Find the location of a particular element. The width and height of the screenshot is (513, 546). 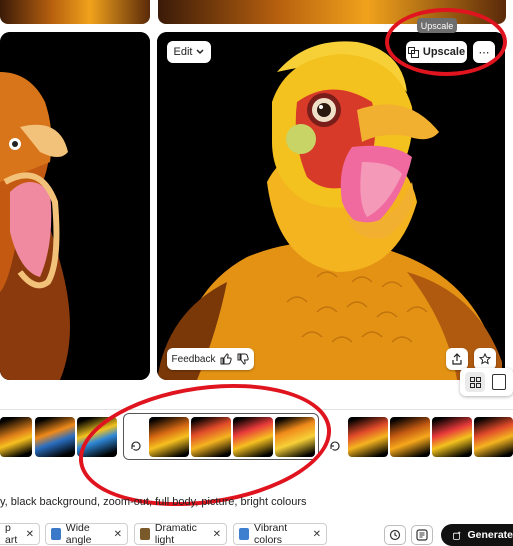

feedback-label: Feedback is located at coordinates (193, 359).